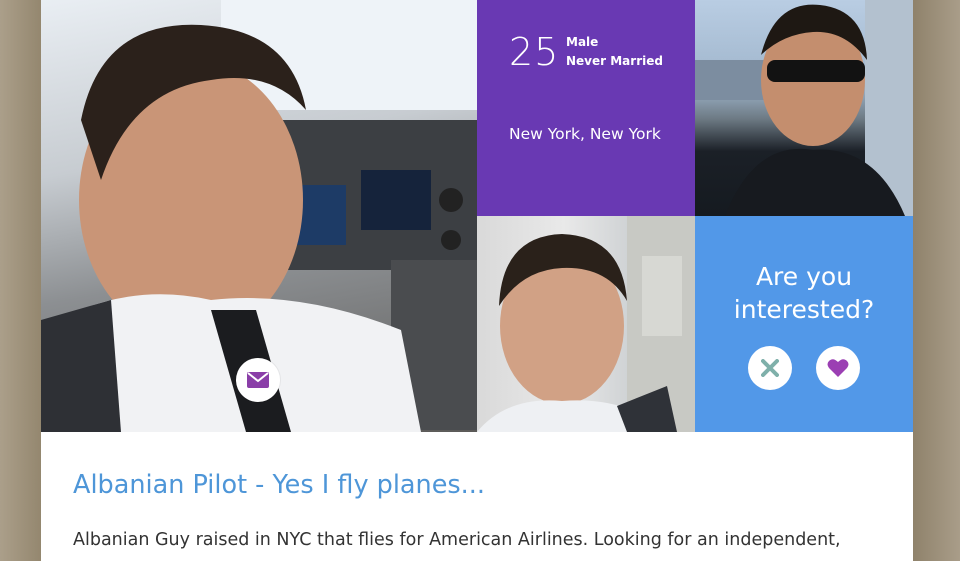 The image size is (960, 561). I want to click on photo-2-illustration, so click(804, 108).